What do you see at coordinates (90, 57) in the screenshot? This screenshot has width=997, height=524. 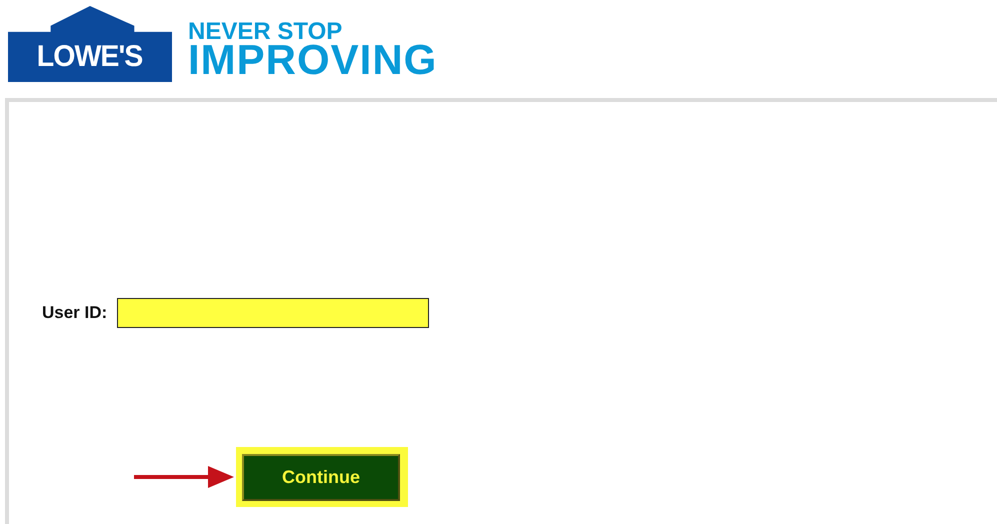 I see `logo-brand: LOWE'S` at bounding box center [90, 57].